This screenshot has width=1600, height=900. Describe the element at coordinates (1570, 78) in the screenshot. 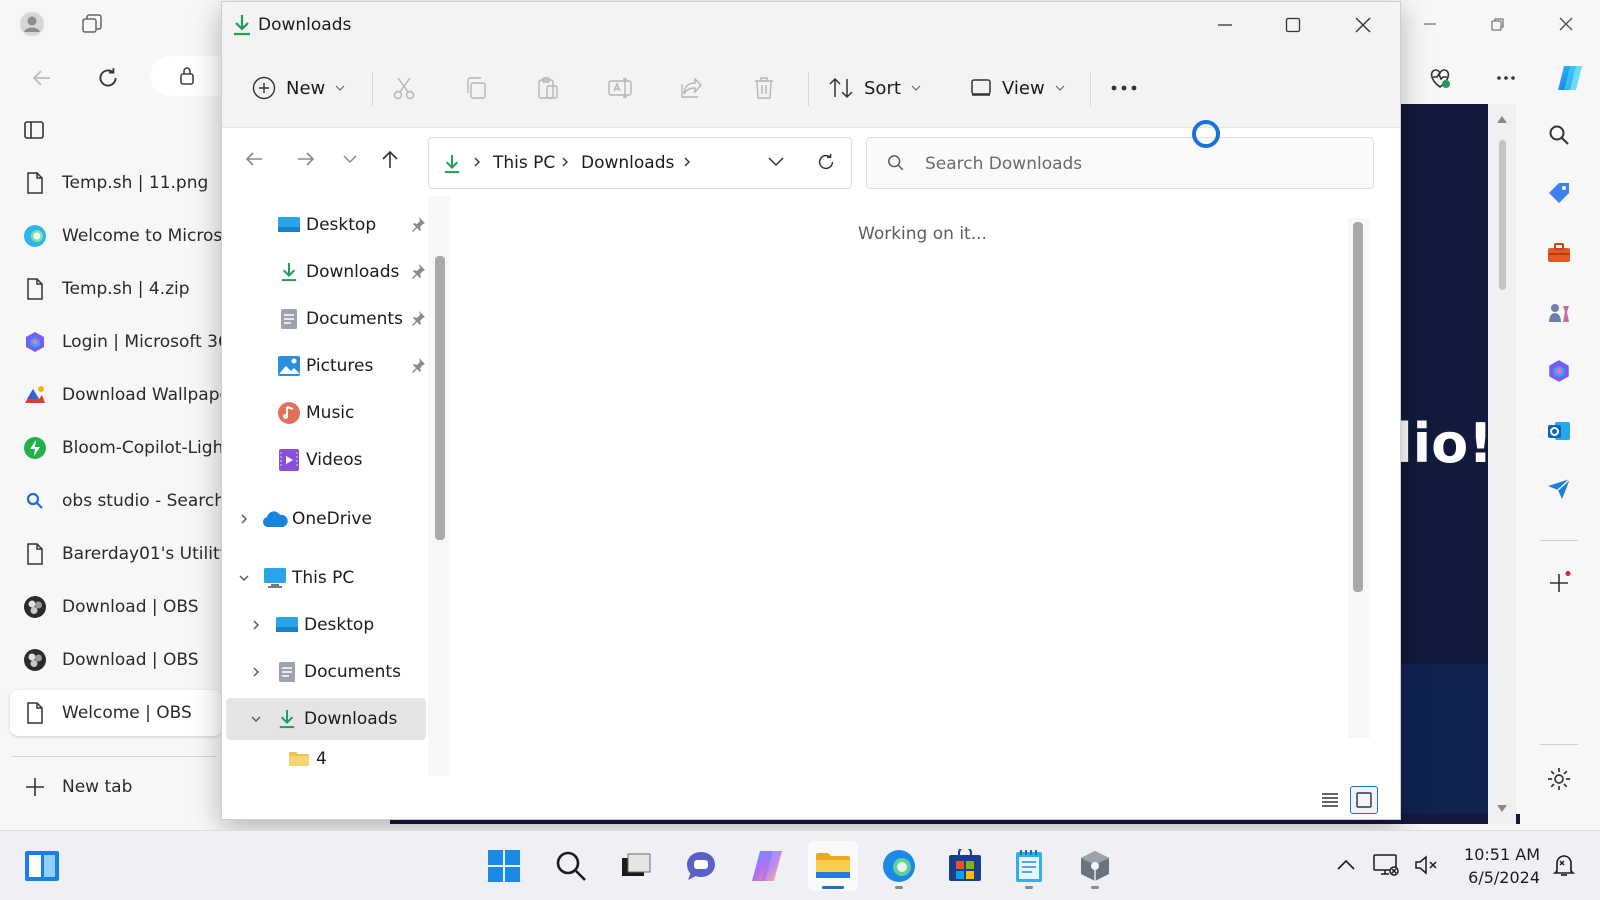

I see `copilot-icon` at that location.